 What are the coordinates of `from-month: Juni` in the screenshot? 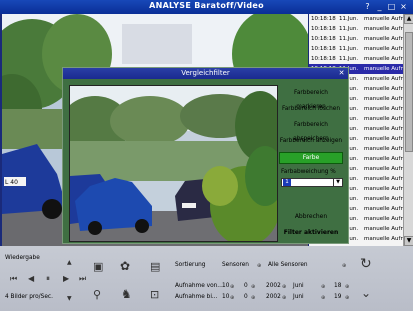 It's located at (298, 286).